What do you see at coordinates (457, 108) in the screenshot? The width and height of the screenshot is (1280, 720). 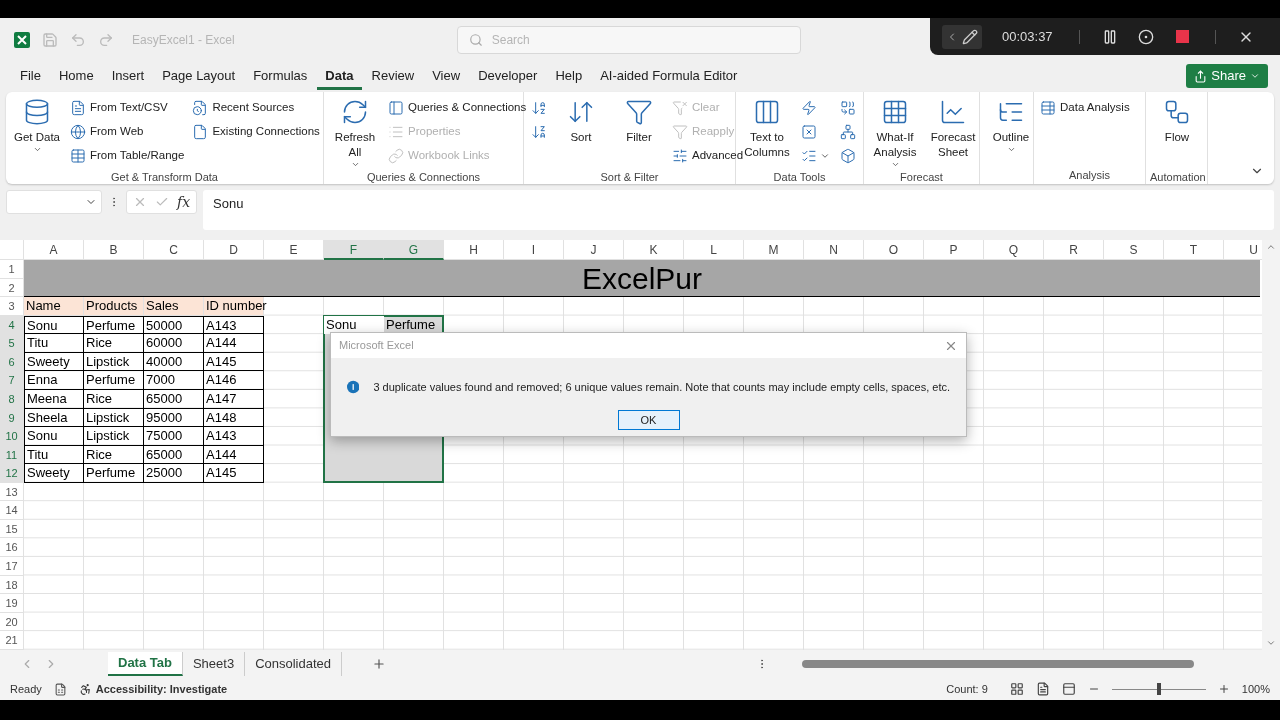 I see `ribbon-button: Queries & Connections` at bounding box center [457, 108].